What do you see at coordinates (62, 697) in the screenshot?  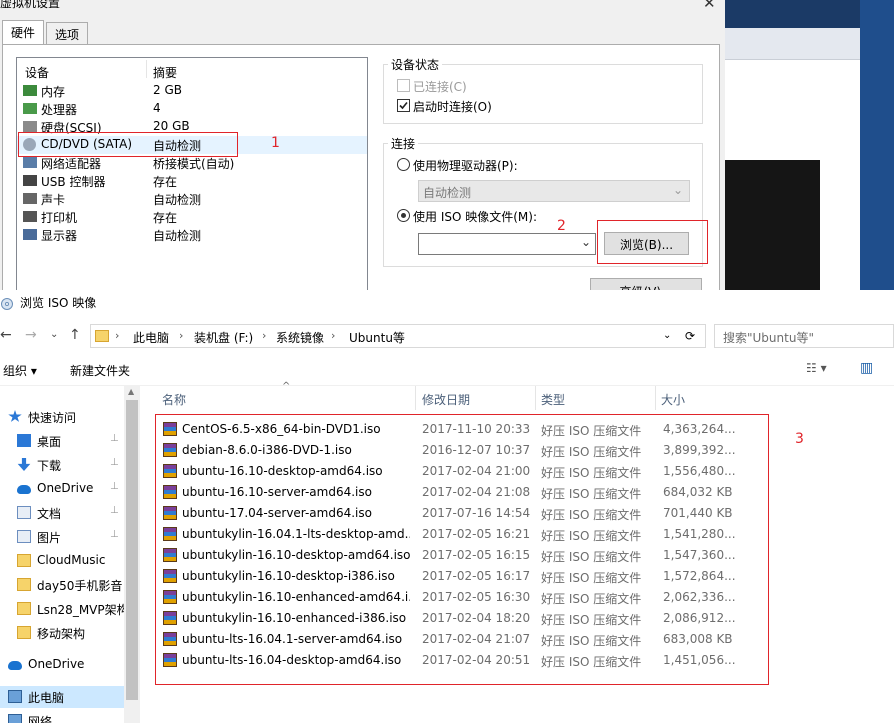 I see `sidebar-item: 此电脑` at bounding box center [62, 697].